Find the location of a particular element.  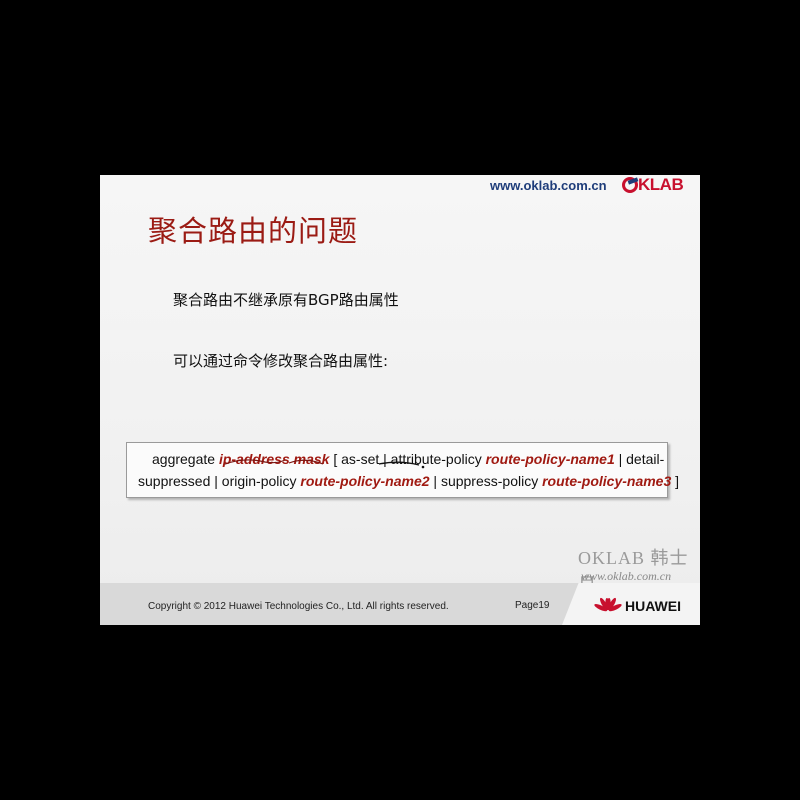

command-argument: route-policy-name3 is located at coordinates (607, 481).